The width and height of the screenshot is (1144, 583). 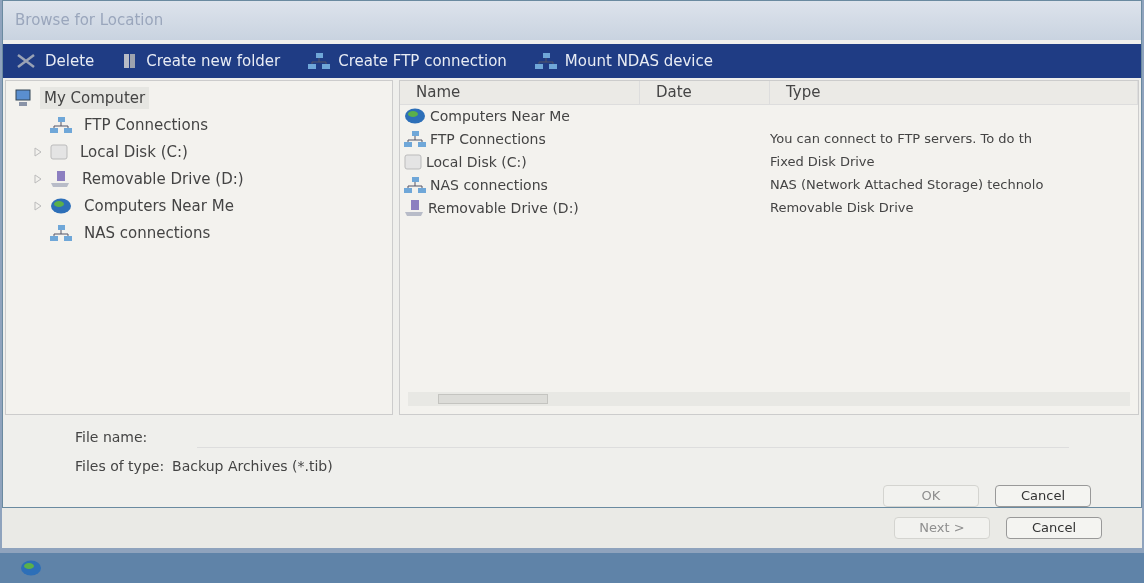 I want to click on field-label: File name:, so click(x=112, y=437).